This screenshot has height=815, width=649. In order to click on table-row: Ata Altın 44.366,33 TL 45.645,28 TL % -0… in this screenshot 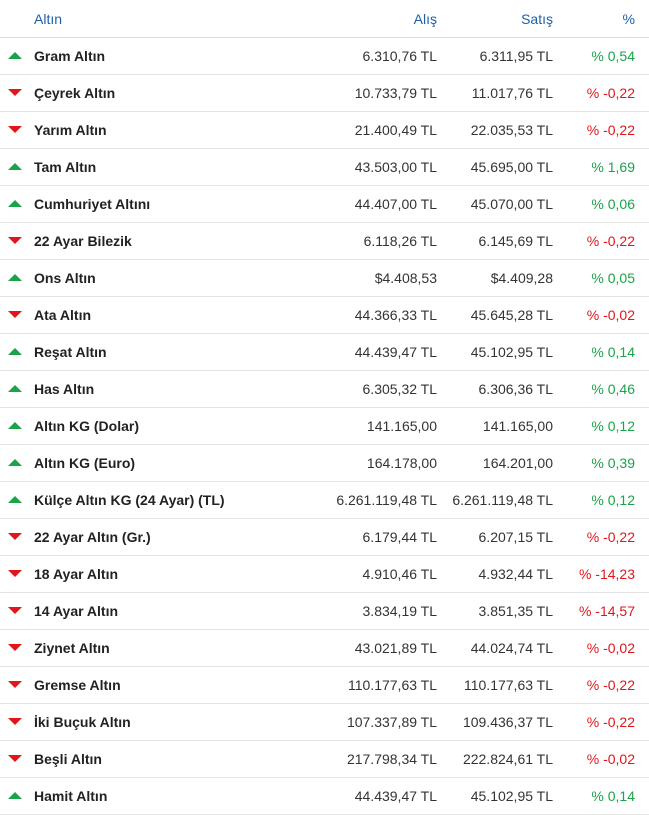, I will do `click(324, 315)`.